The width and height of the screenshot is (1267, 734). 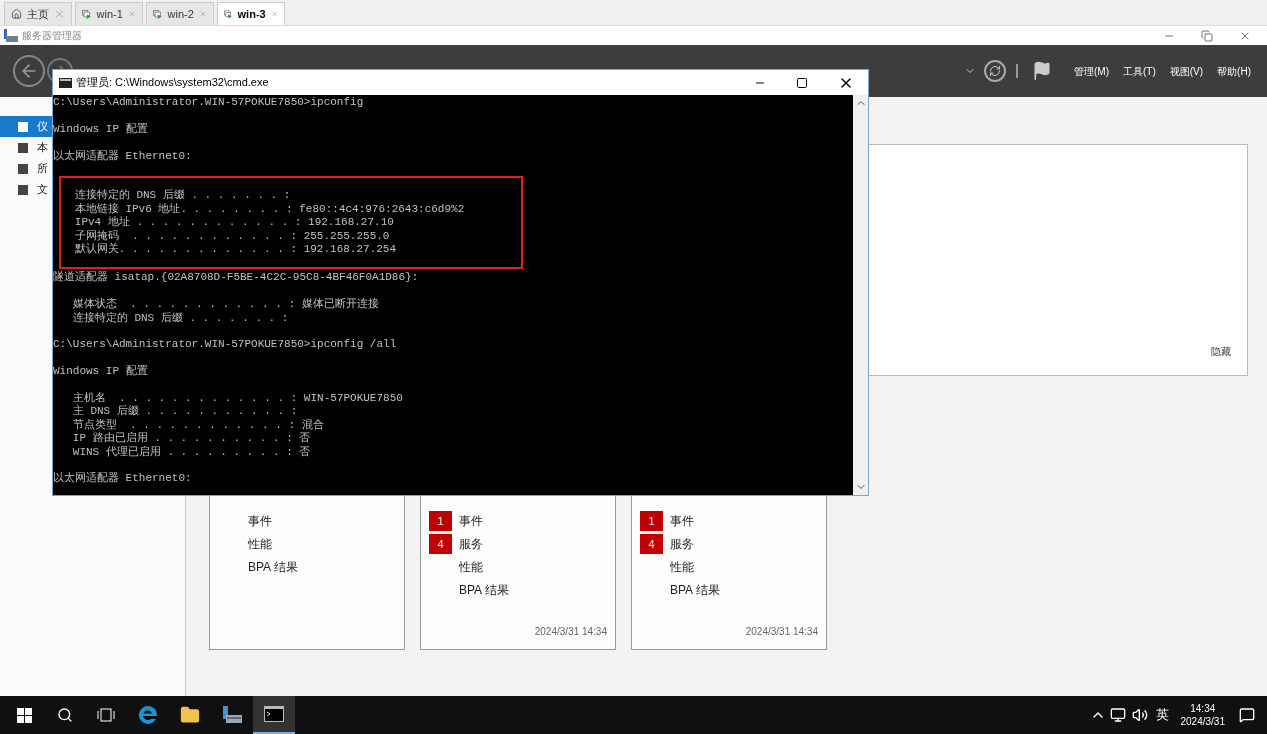 I want to click on tab-label: win-3, so click(x=251, y=14).